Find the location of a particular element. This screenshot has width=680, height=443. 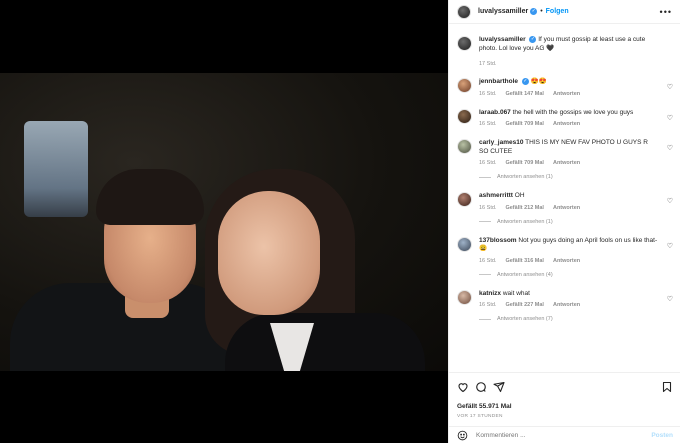

comment-likes: Gefällt 227 Mal is located at coordinates (524, 305).